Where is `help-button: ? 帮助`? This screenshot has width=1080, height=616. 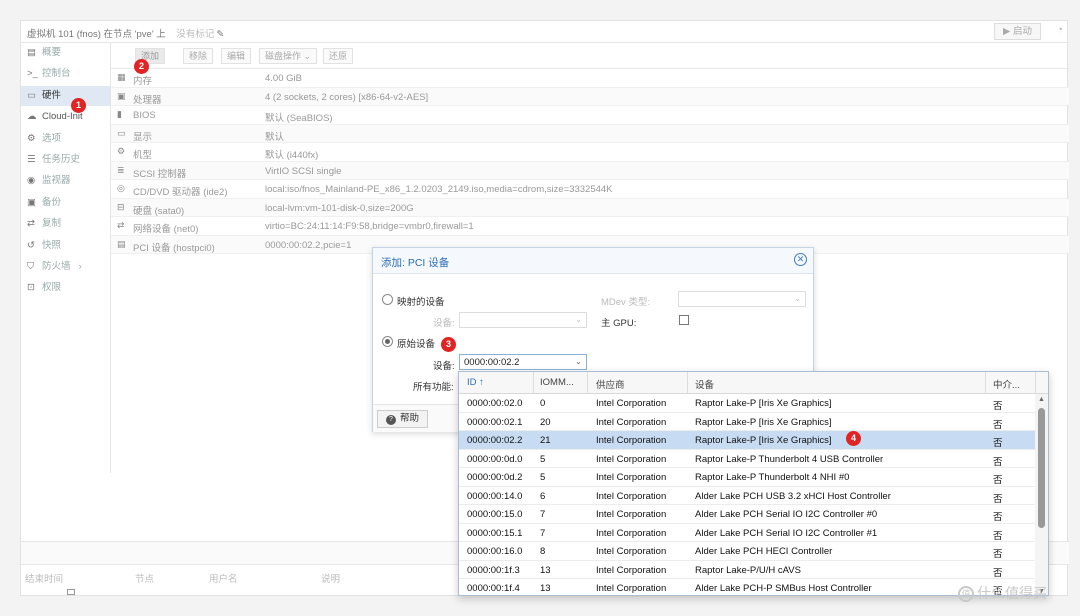
help-button: ? 帮助 is located at coordinates (403, 419).